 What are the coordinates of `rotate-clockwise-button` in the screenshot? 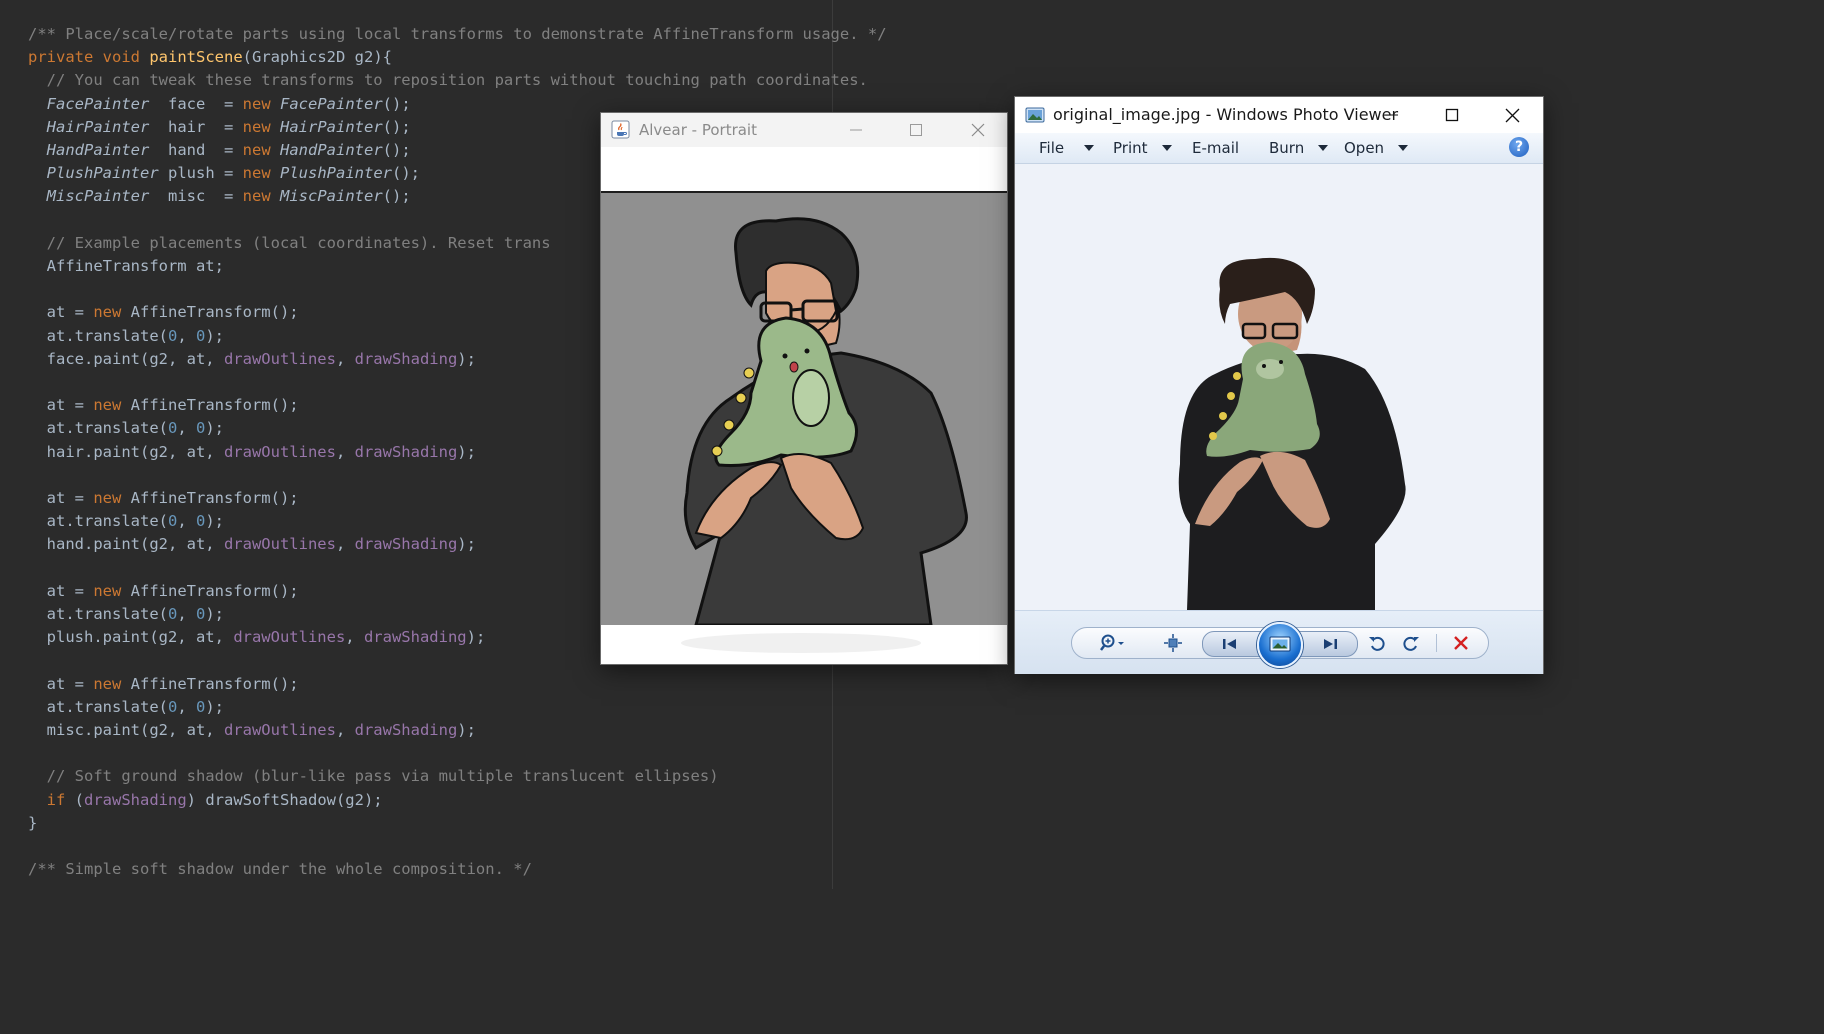 It's located at (1411, 643).